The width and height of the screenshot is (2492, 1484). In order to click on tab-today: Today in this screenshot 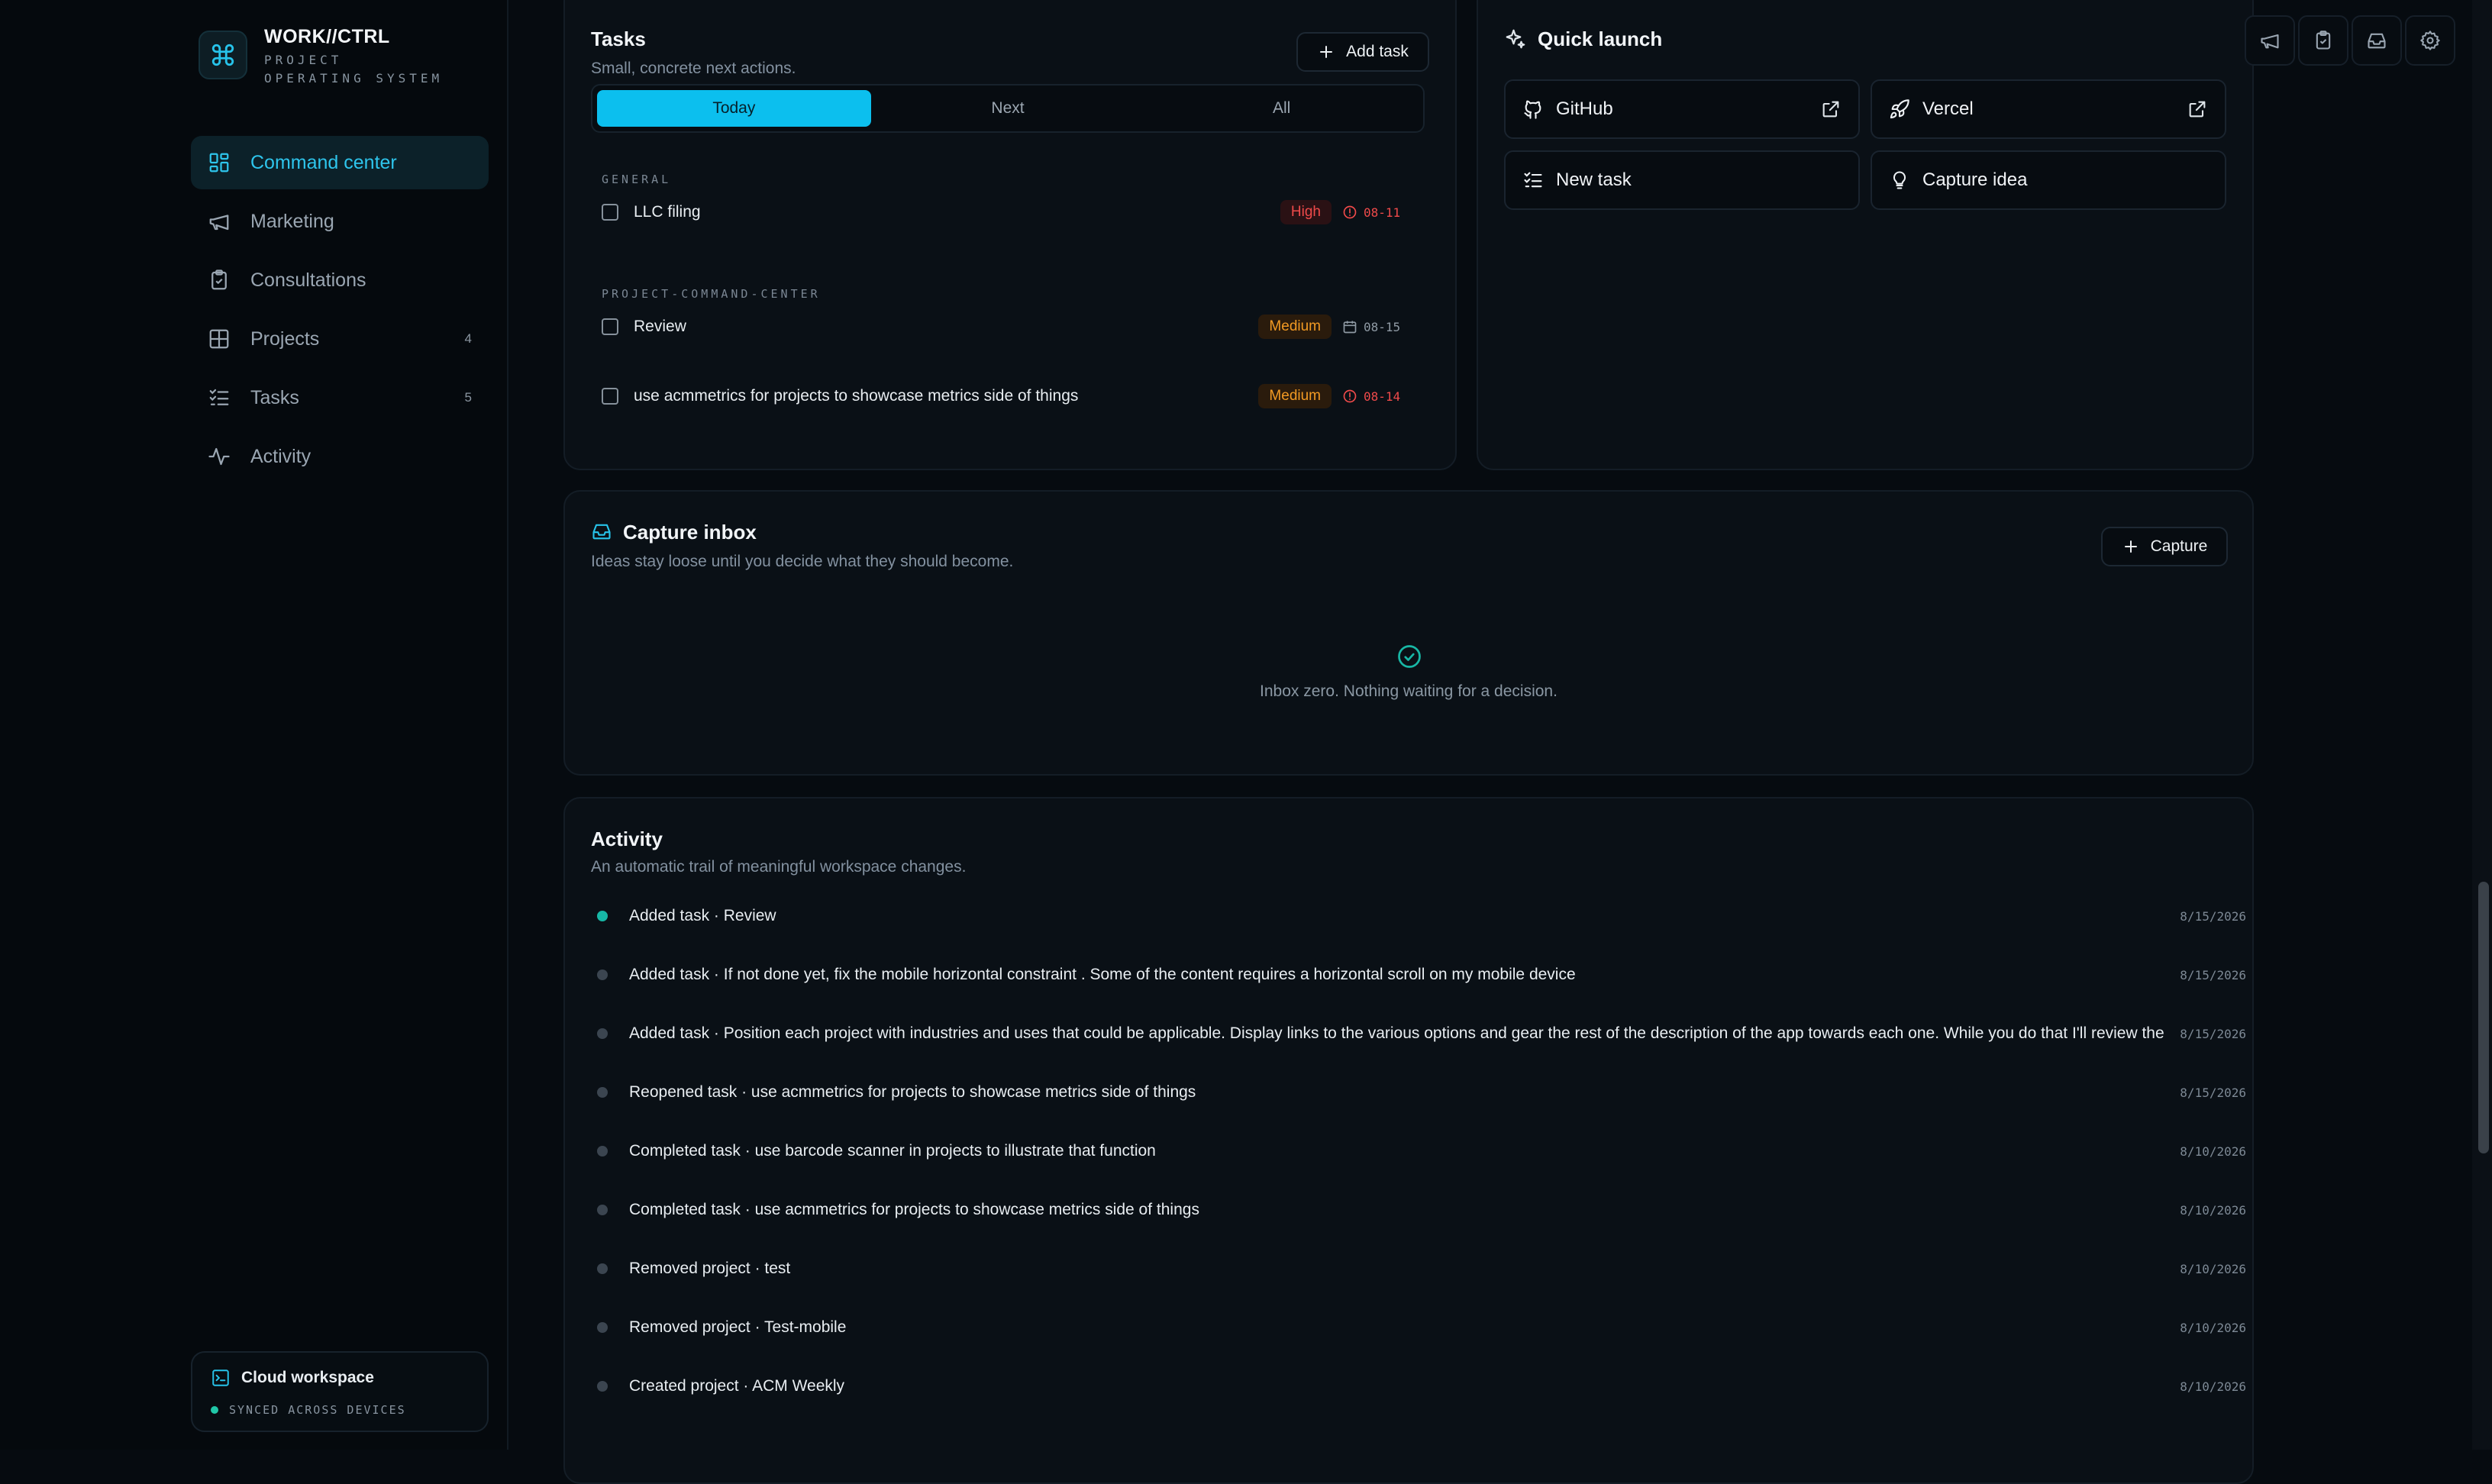, I will do `click(734, 108)`.